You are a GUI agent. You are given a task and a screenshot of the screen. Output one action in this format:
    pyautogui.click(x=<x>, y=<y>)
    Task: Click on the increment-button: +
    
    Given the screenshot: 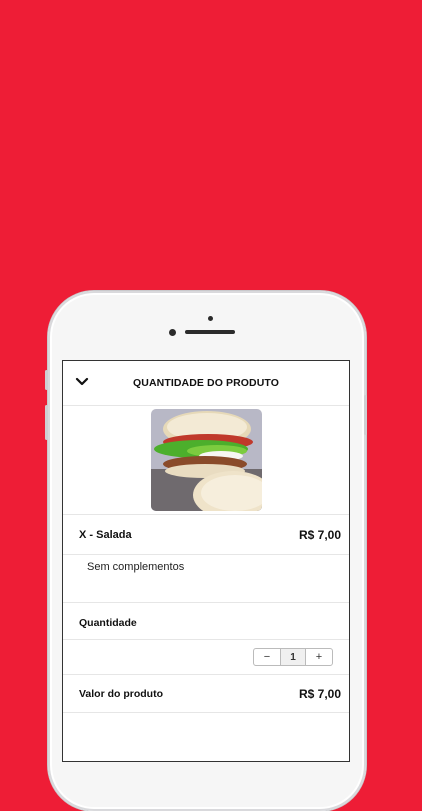 What is the action you would take?
    pyautogui.click(x=319, y=657)
    